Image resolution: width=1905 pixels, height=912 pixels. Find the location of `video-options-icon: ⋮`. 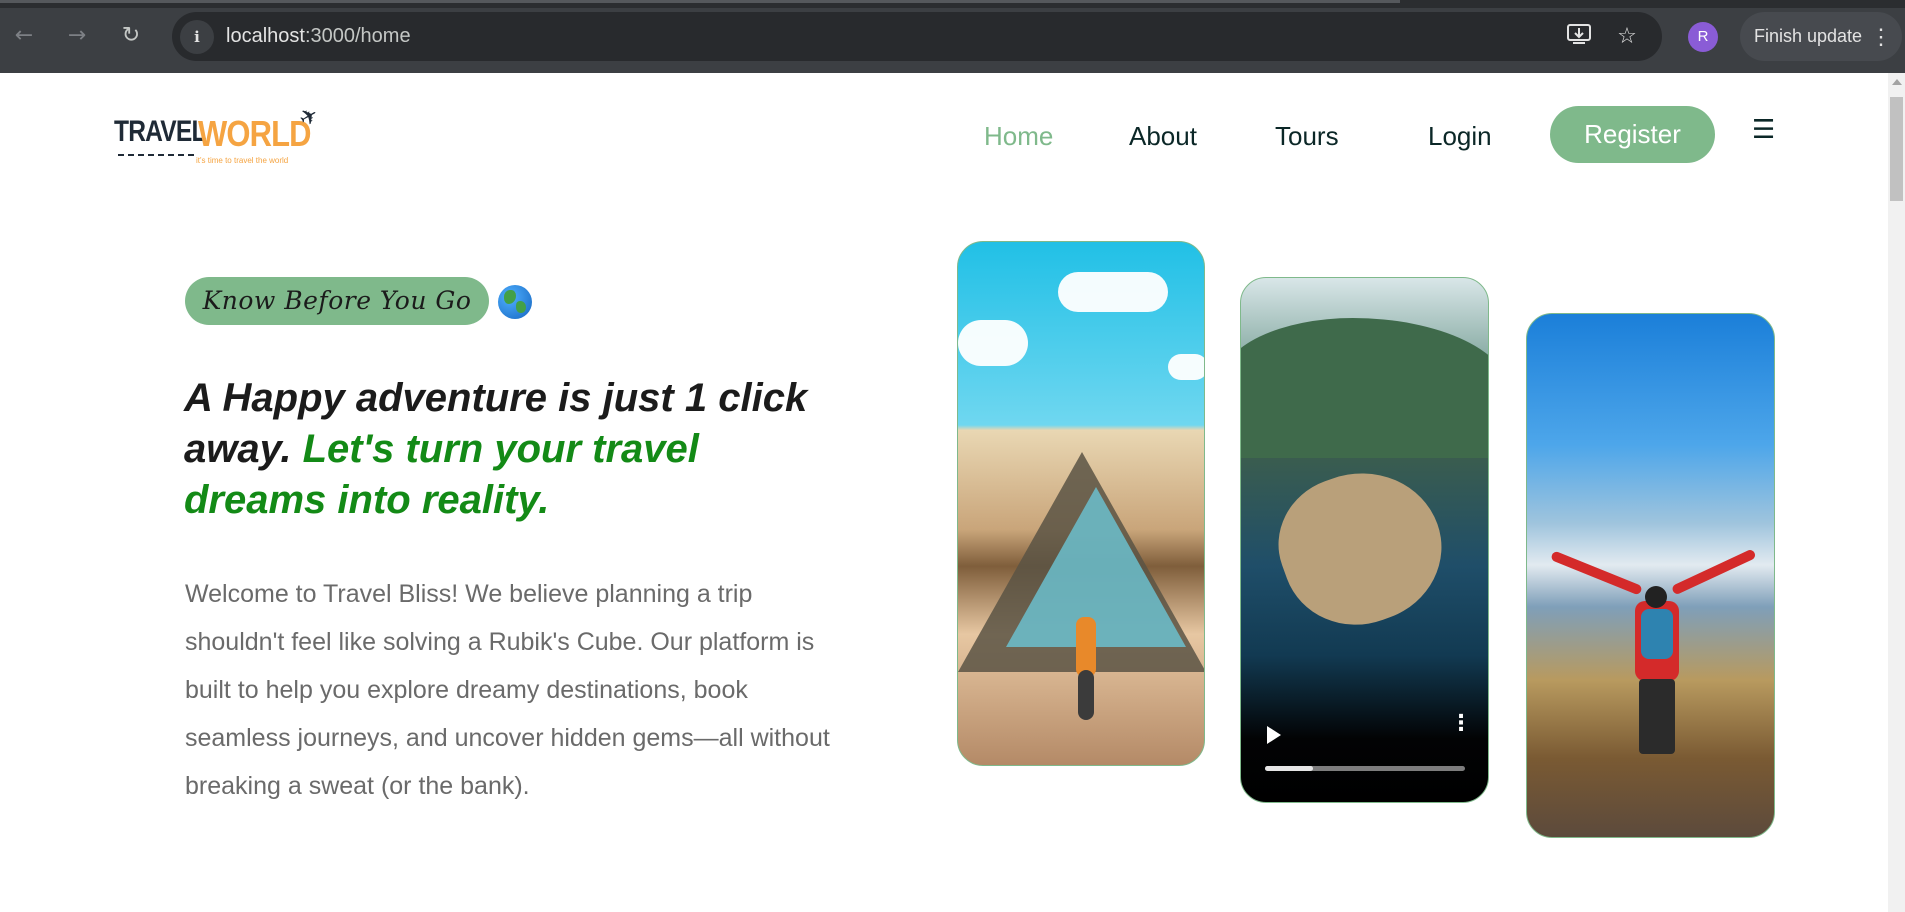

video-options-icon: ⋮ is located at coordinates (1461, 724).